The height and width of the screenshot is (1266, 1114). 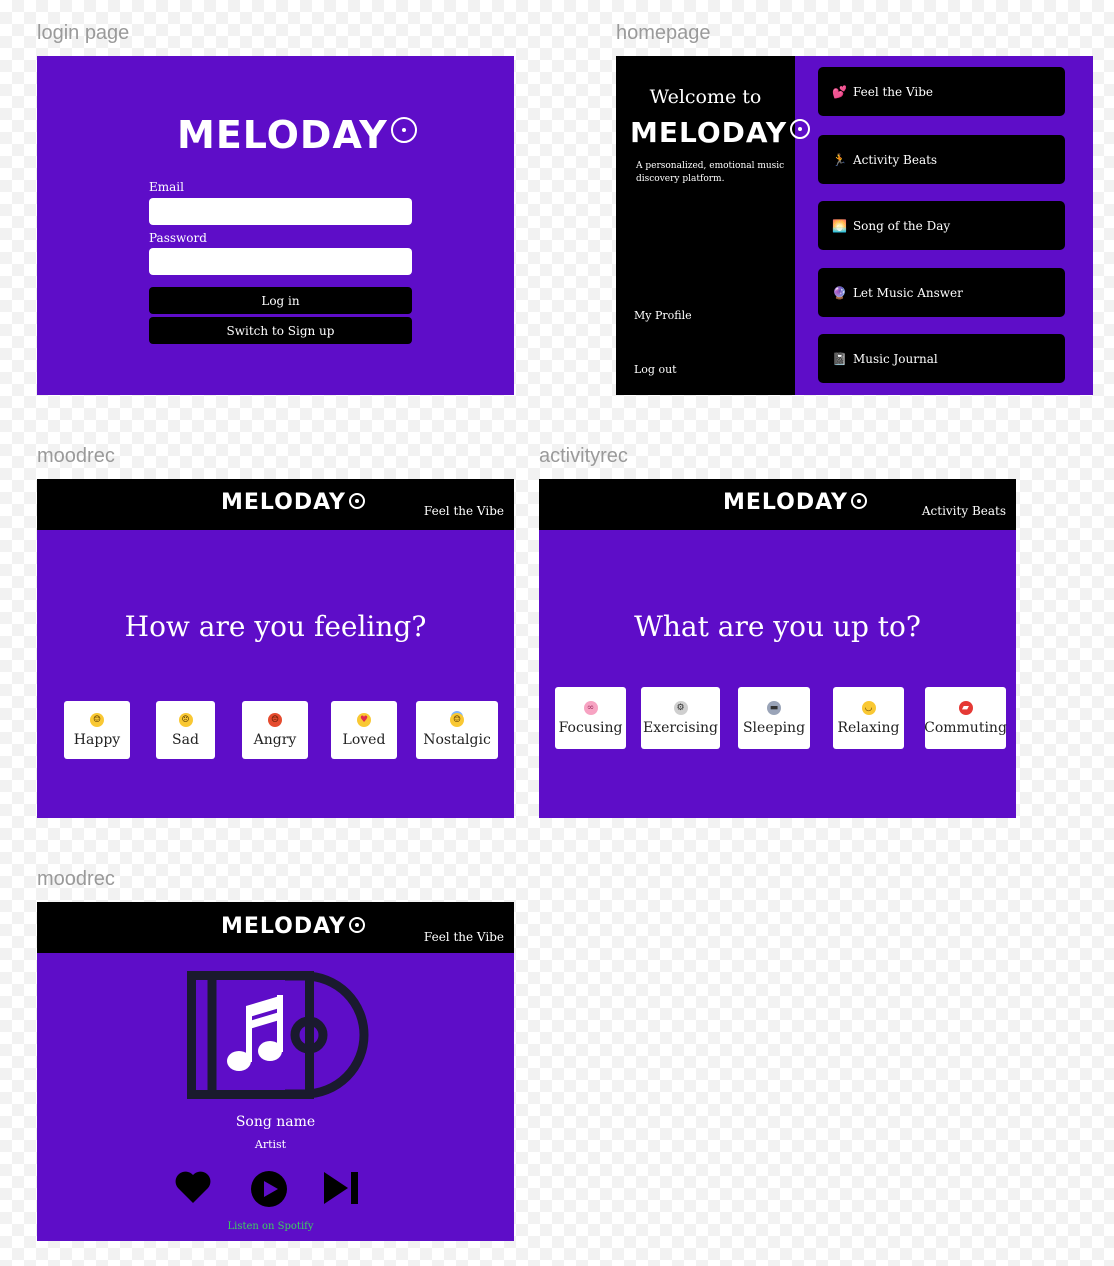 I want to click on happy-face-icon: ☺, so click(x=97, y=719).